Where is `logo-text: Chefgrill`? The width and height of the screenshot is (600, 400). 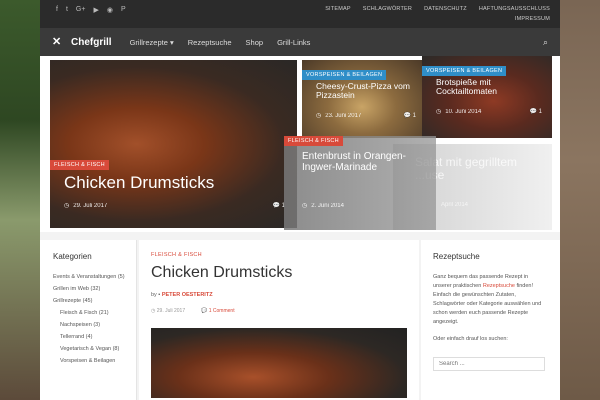
logo-text: Chefgrill is located at coordinates (91, 42).